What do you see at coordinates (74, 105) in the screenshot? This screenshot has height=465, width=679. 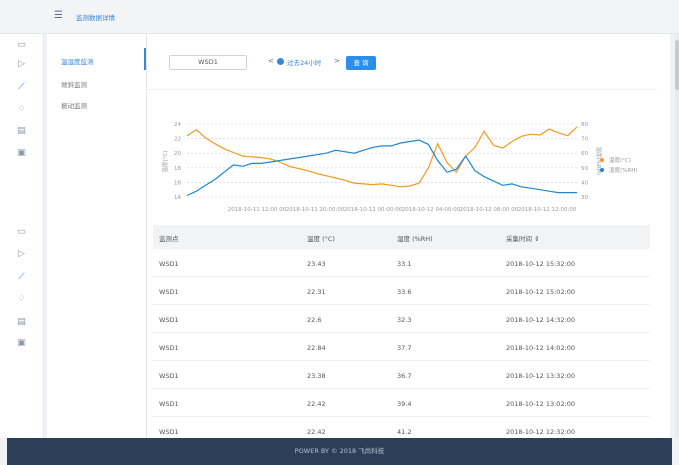 I see `subnav-item-vibration: 振动监测` at bounding box center [74, 105].